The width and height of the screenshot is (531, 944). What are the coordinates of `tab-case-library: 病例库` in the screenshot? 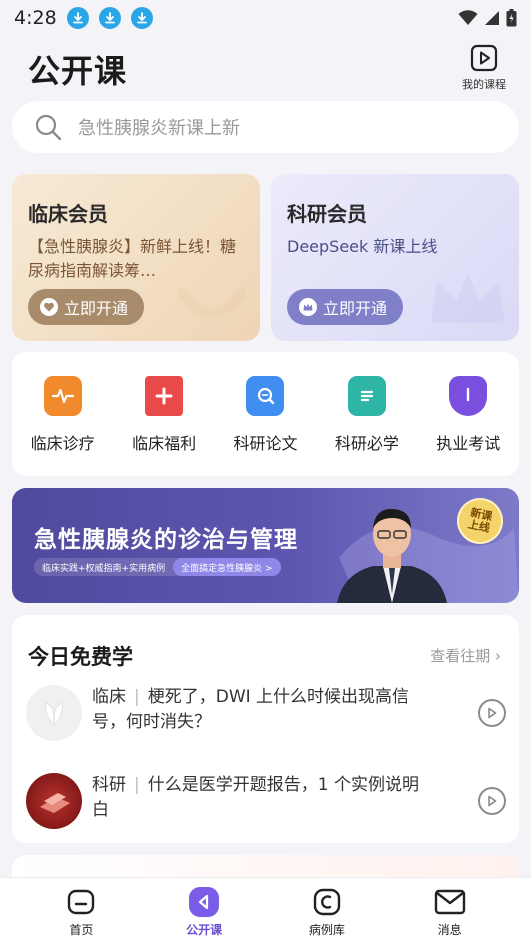 It's located at (327, 911).